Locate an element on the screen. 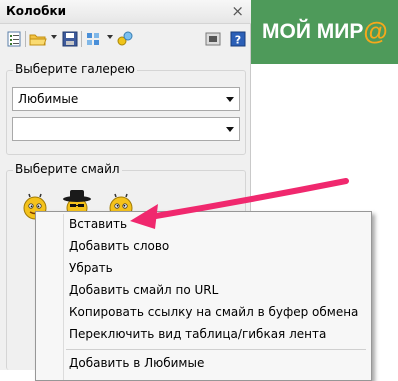  menu-item-label: Убрать is located at coordinates (91, 268).